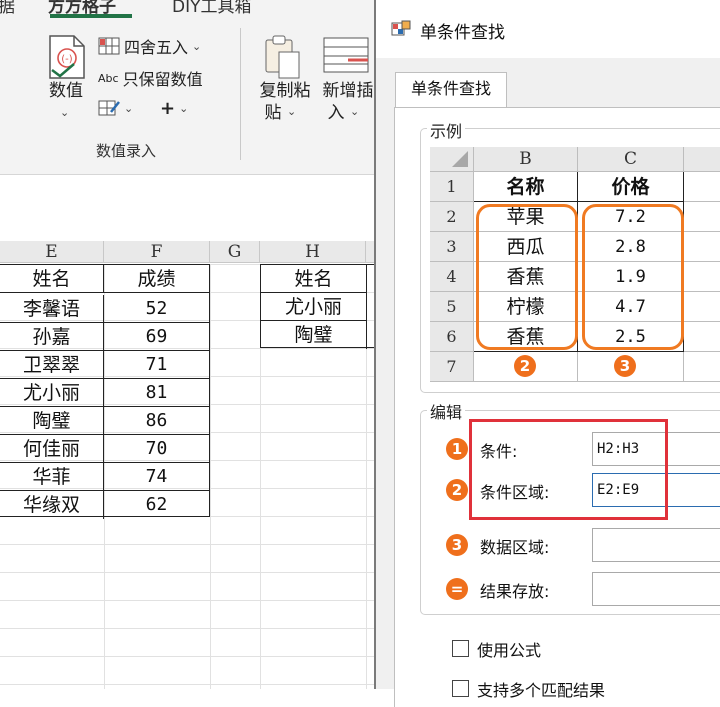 The image size is (720, 707). Describe the element at coordinates (515, 591) in the screenshot. I see `field-label: 结果存放:` at that location.